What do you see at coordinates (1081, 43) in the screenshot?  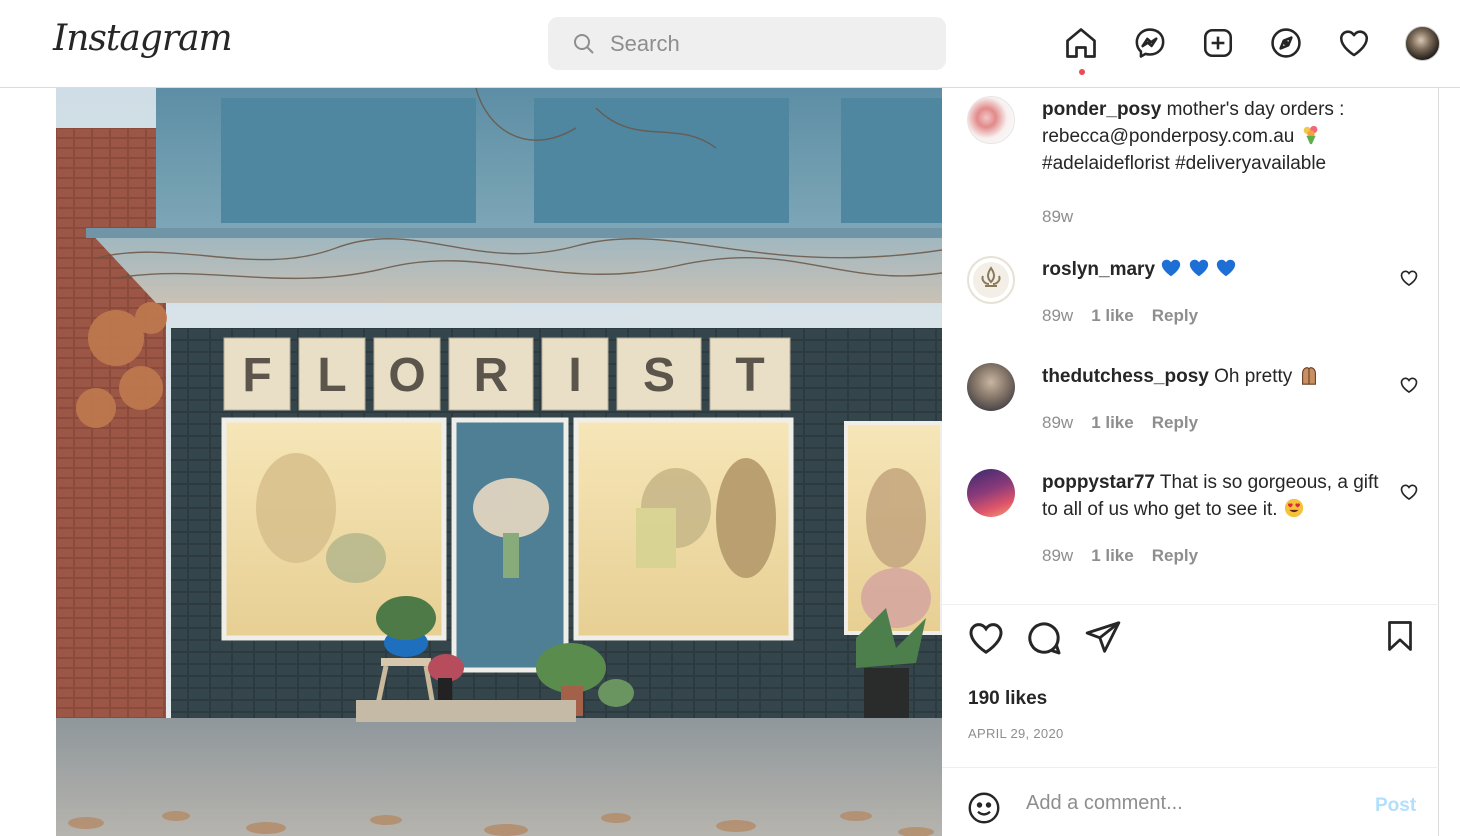 I see `home-icon` at bounding box center [1081, 43].